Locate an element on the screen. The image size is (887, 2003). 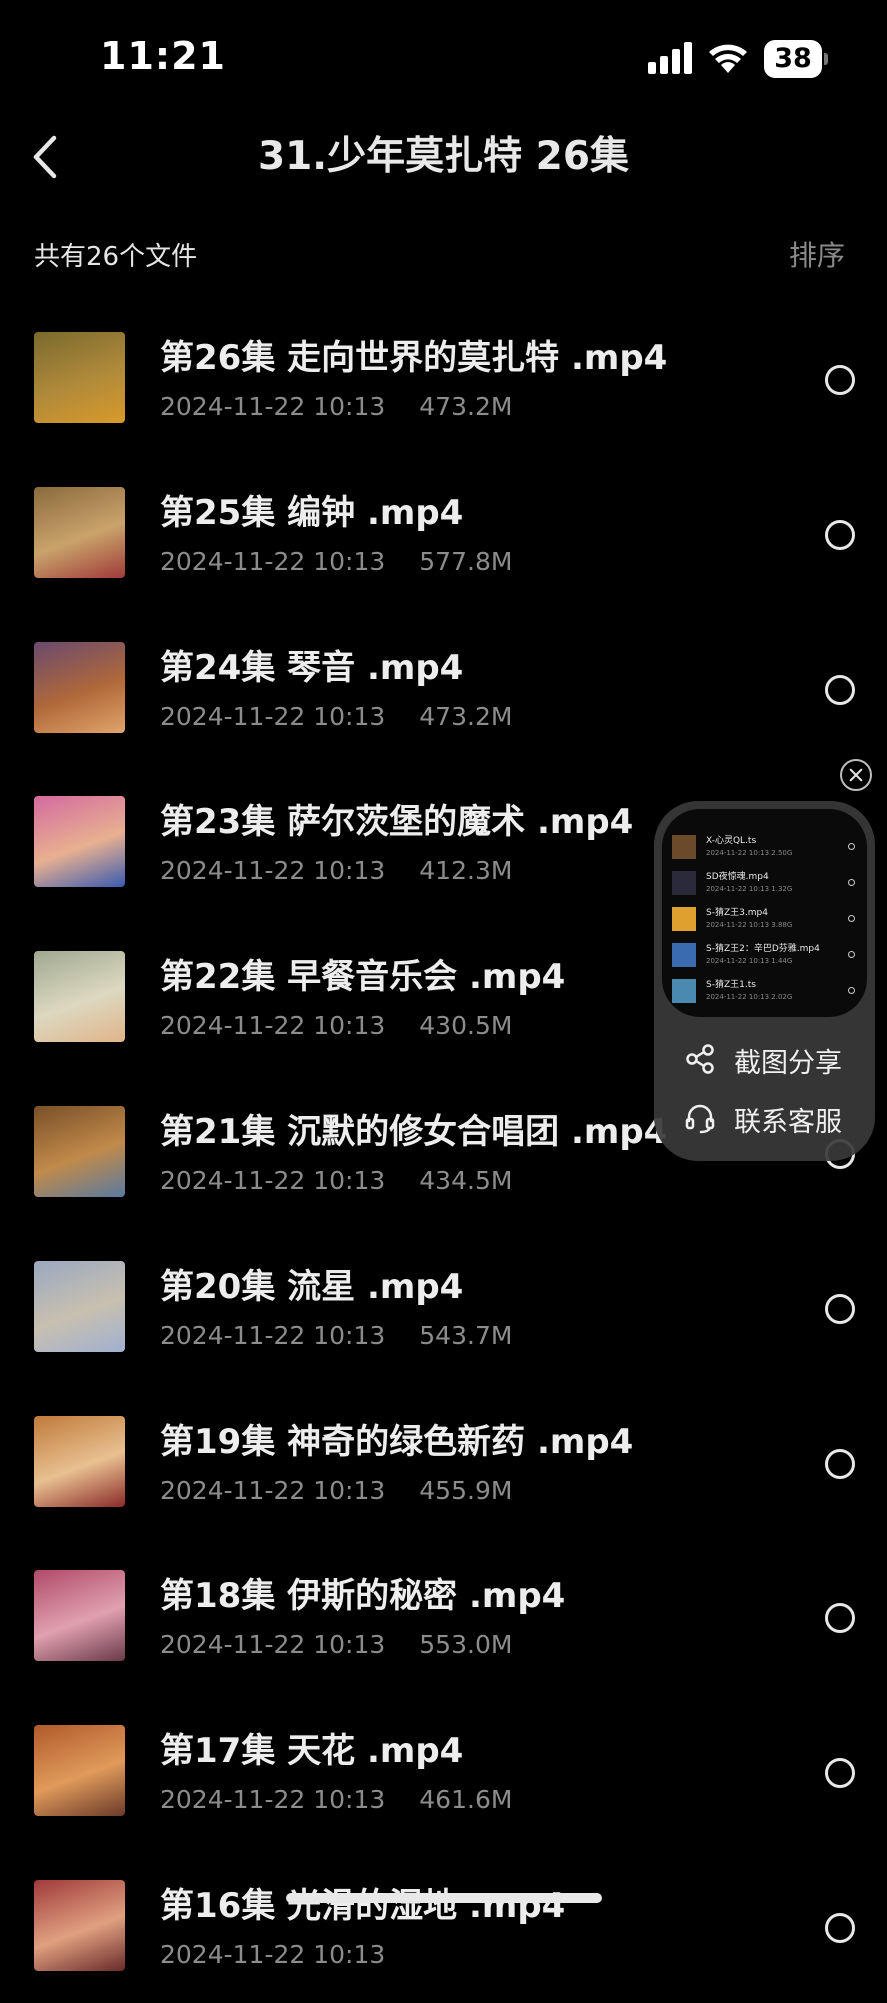
file-size: 430.5M is located at coordinates (466, 1026).